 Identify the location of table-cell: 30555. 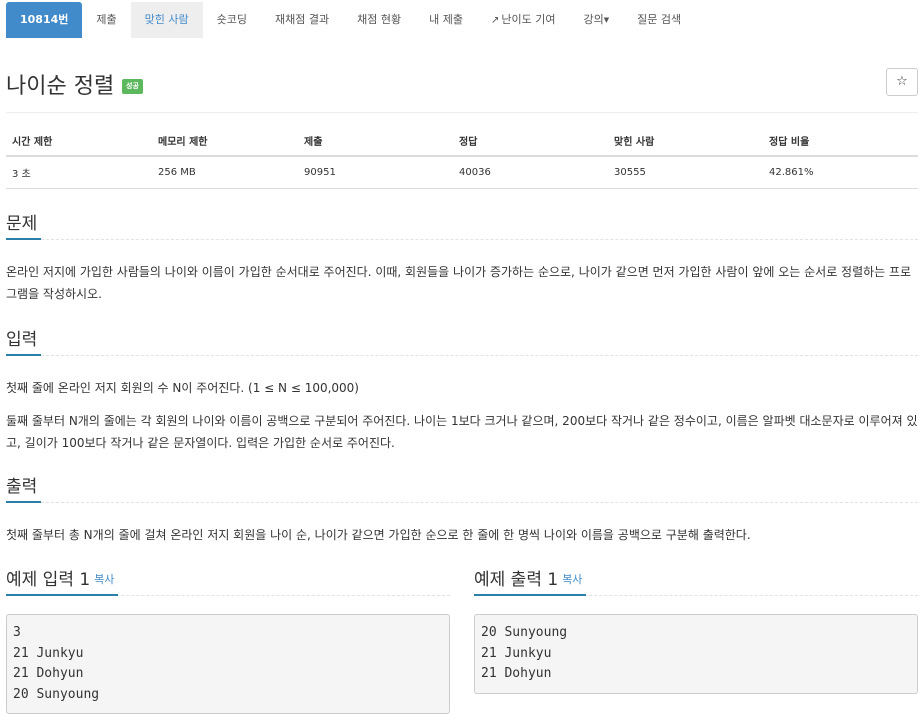
(685, 172).